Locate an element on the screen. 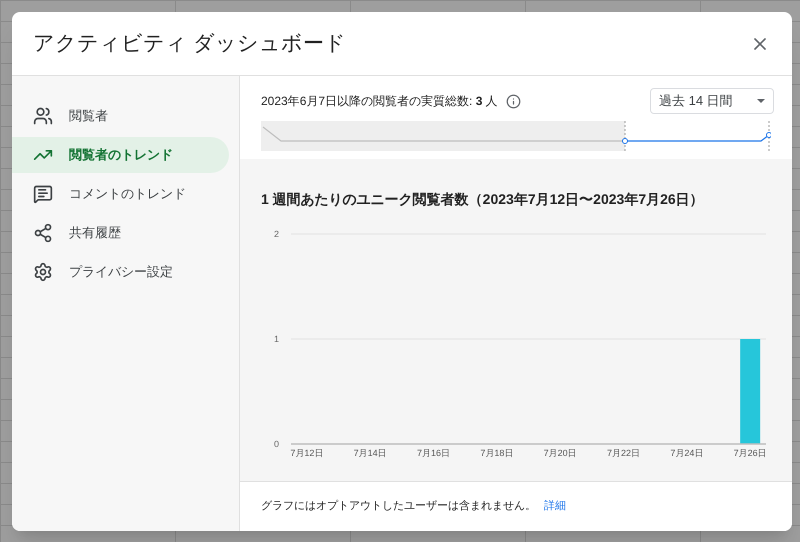 Image resolution: width=800 pixels, height=542 pixels. sidebar-item: プライバシー設定 is located at coordinates (120, 272).